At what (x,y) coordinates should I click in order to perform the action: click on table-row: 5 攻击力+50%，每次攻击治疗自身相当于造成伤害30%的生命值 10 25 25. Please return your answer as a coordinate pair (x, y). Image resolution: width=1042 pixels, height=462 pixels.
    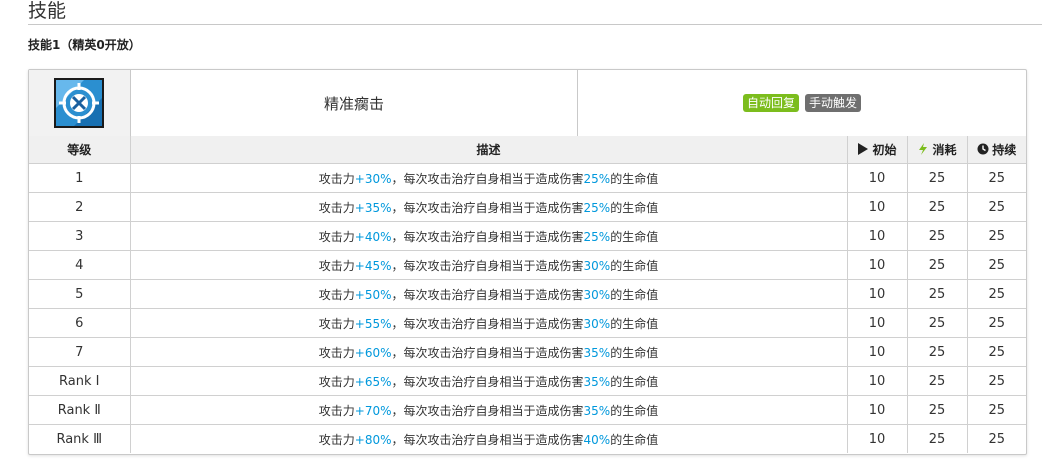
    Looking at the image, I should click on (527, 294).